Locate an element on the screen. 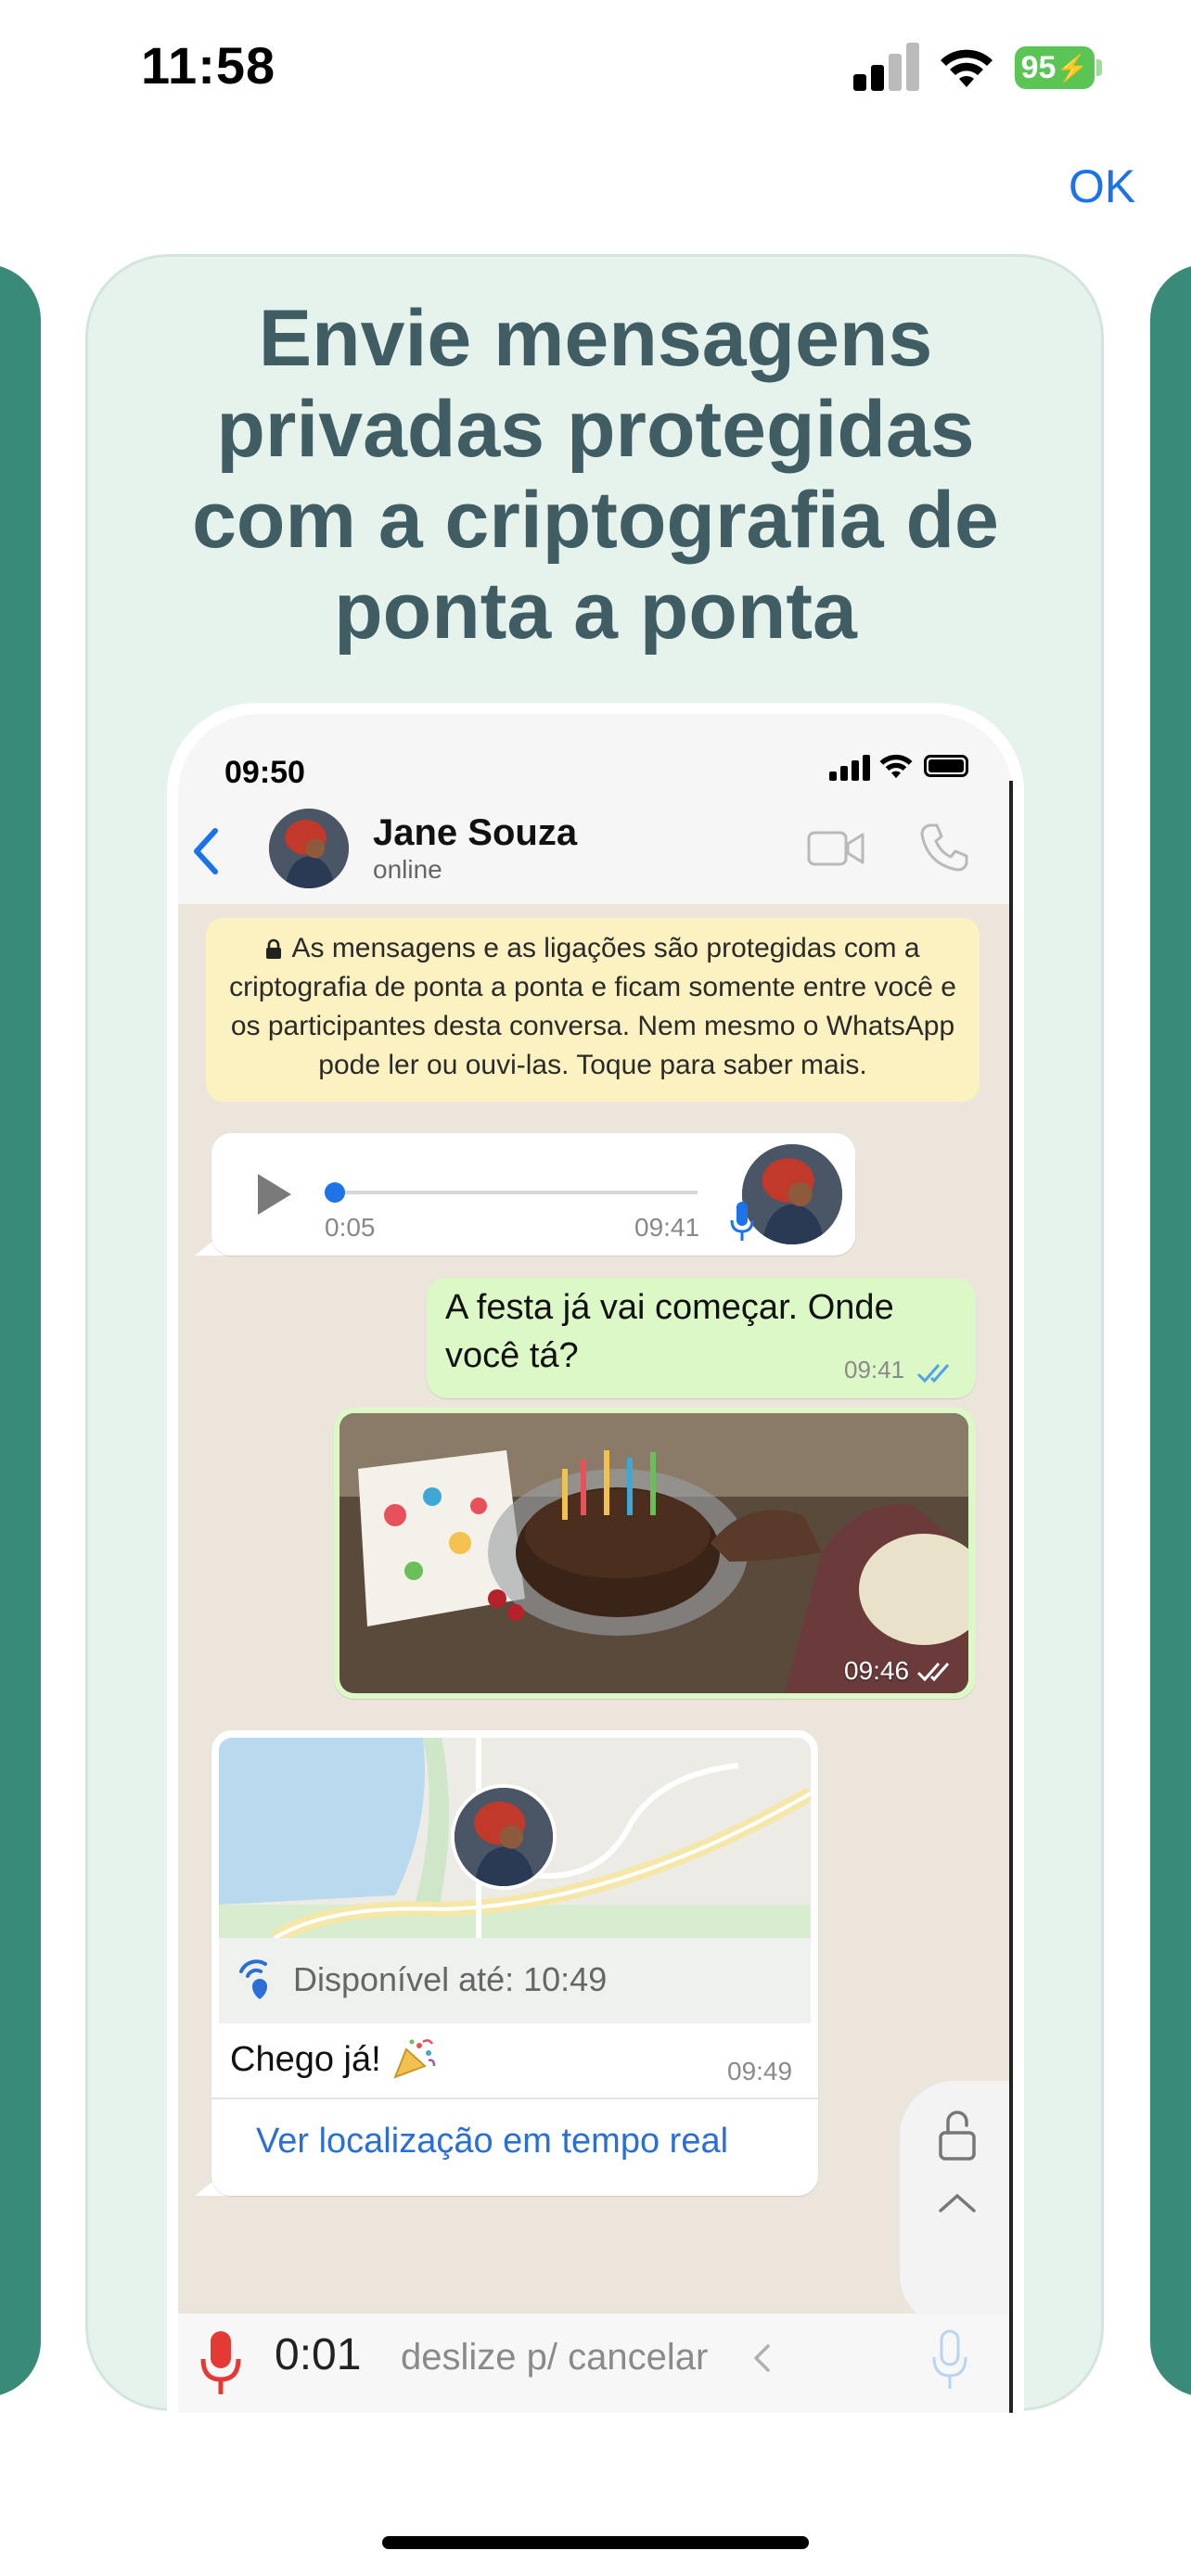 The height and width of the screenshot is (2576, 1191). unlock-icon is located at coordinates (958, 2135).